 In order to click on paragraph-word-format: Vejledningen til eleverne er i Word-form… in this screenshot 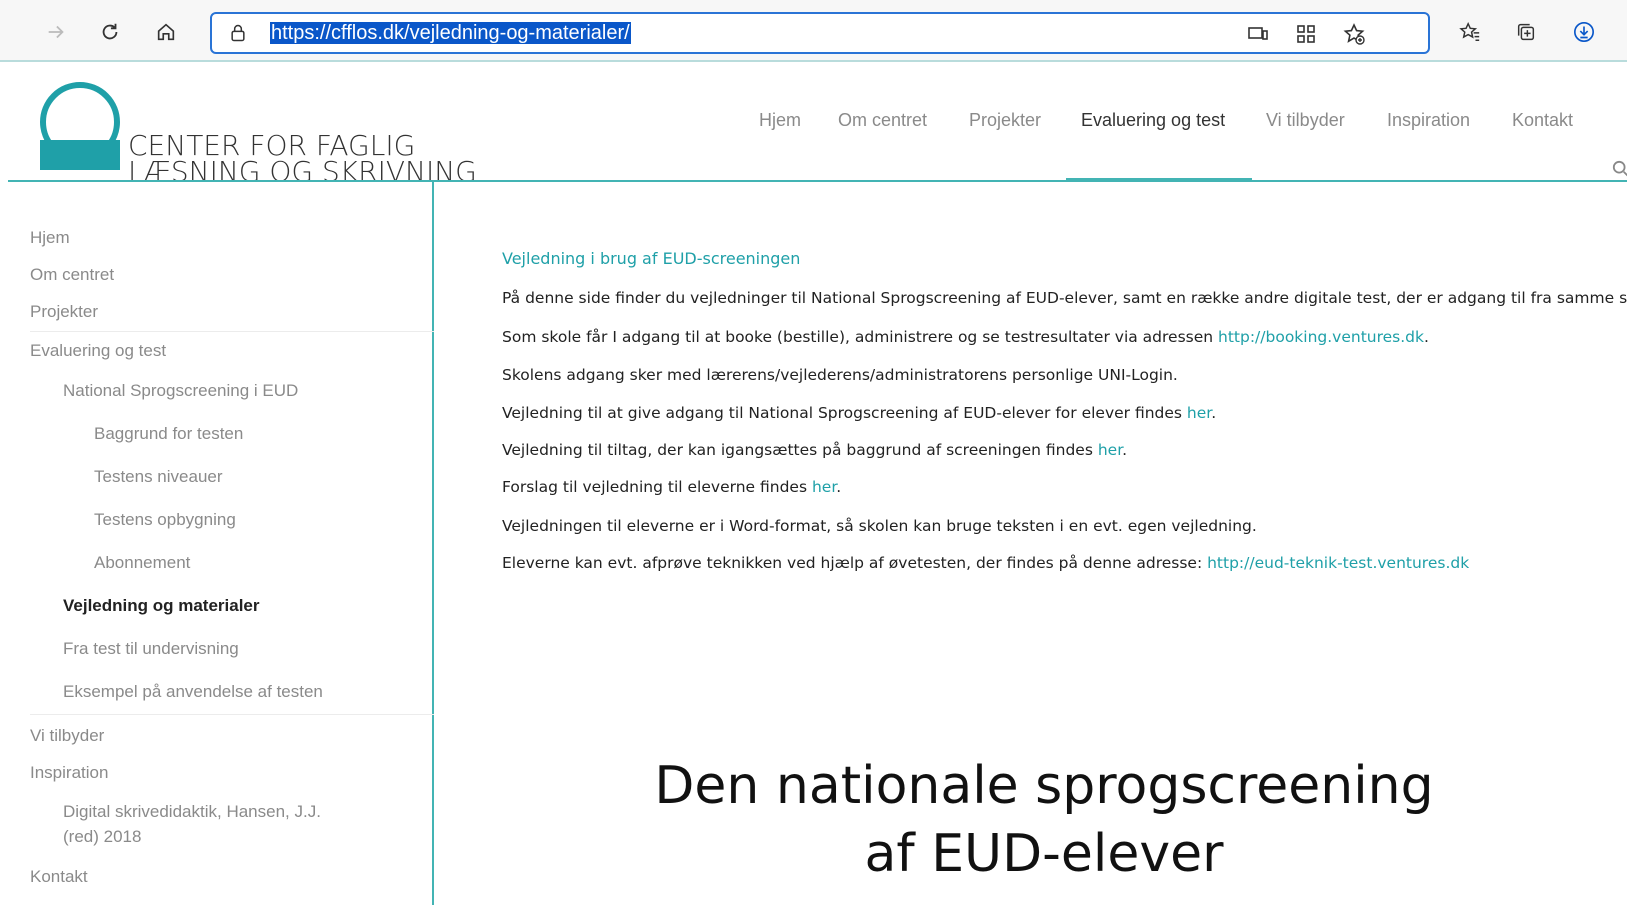, I will do `click(879, 526)`.